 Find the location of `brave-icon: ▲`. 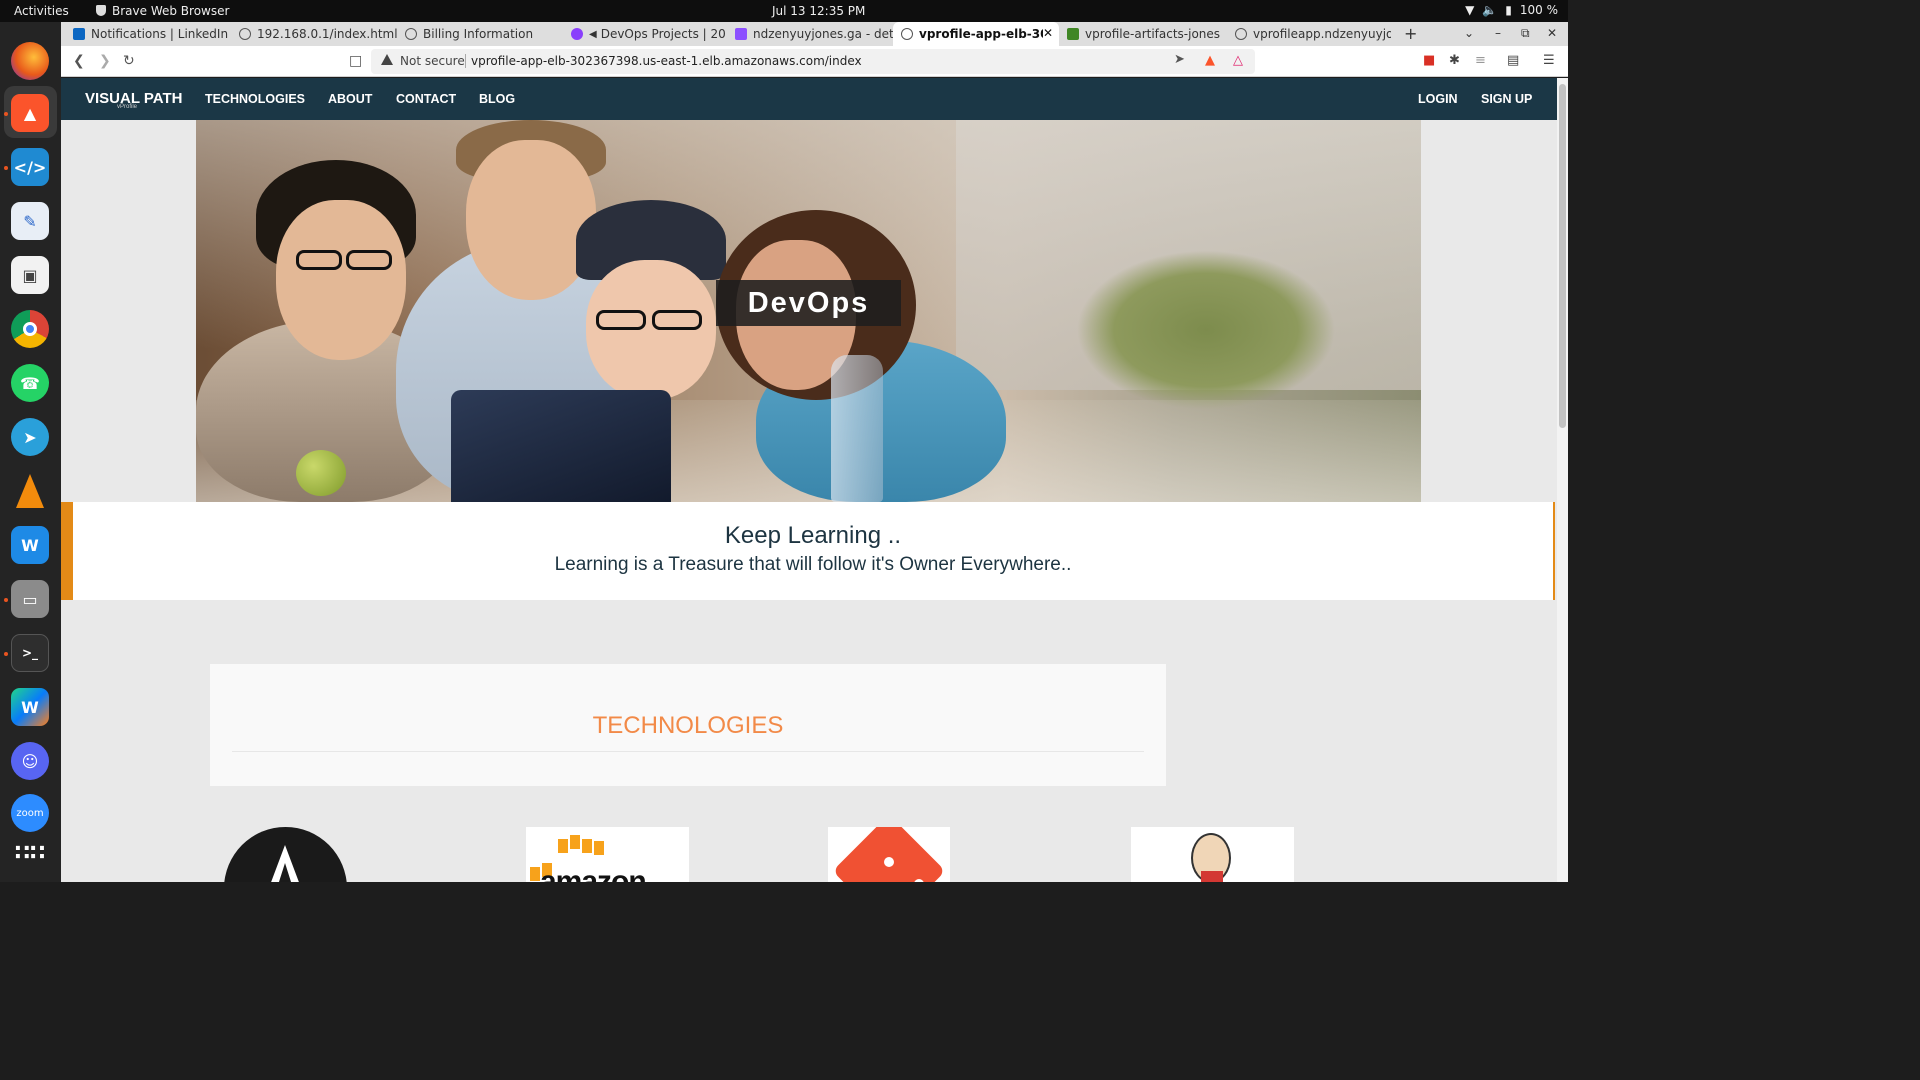

brave-icon: ▲ is located at coordinates (30, 113).